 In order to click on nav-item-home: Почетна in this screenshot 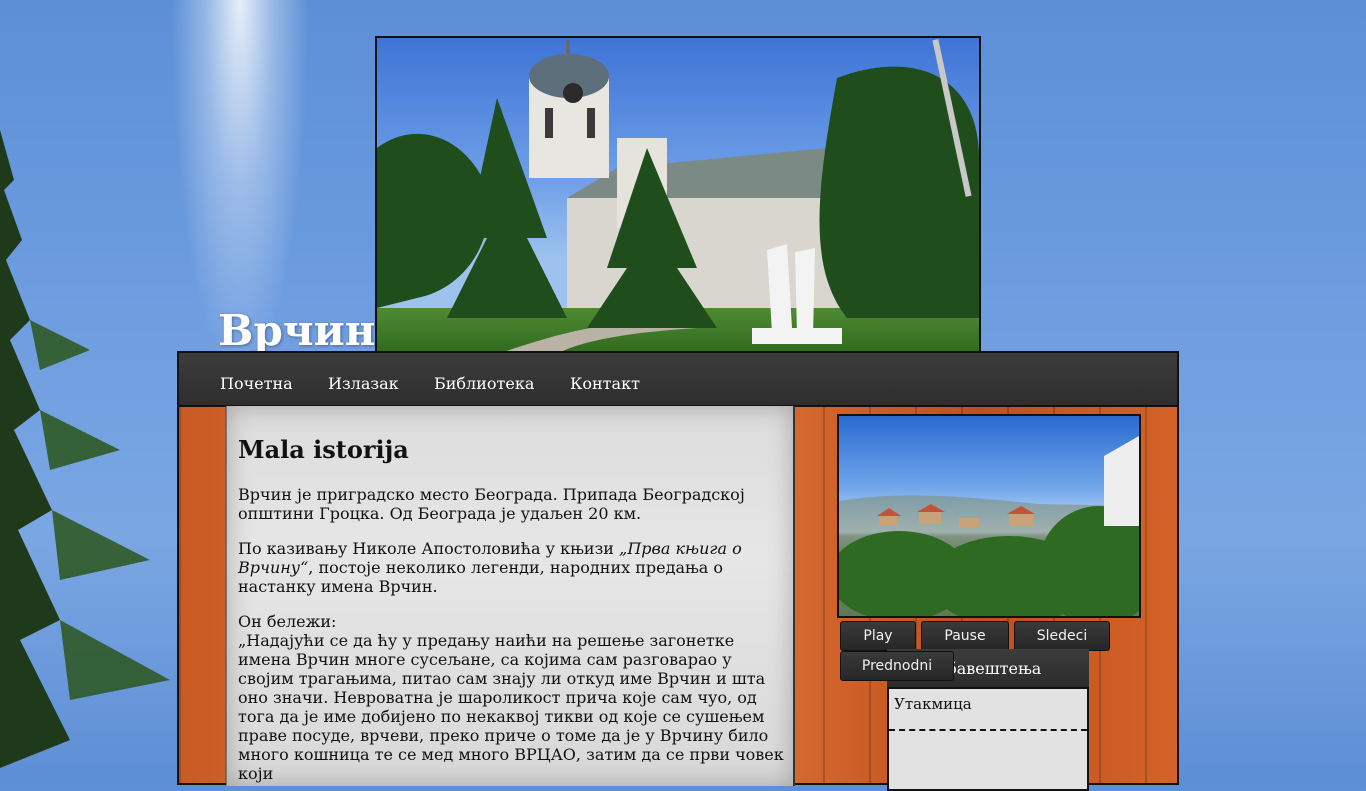, I will do `click(256, 383)`.